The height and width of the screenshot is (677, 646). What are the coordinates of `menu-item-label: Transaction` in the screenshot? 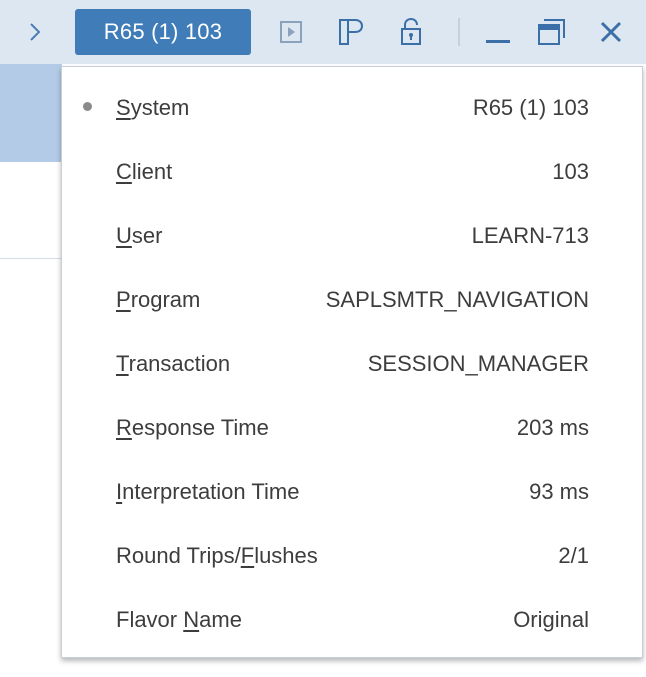 It's located at (173, 363).